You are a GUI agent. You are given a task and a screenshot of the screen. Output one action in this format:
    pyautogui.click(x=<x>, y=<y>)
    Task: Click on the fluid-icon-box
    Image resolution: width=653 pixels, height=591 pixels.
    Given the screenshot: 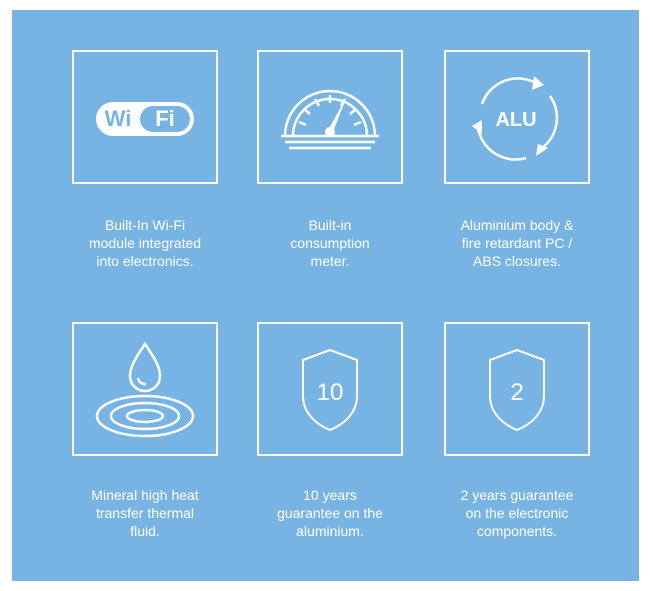 What is the action you would take?
    pyautogui.click(x=145, y=389)
    